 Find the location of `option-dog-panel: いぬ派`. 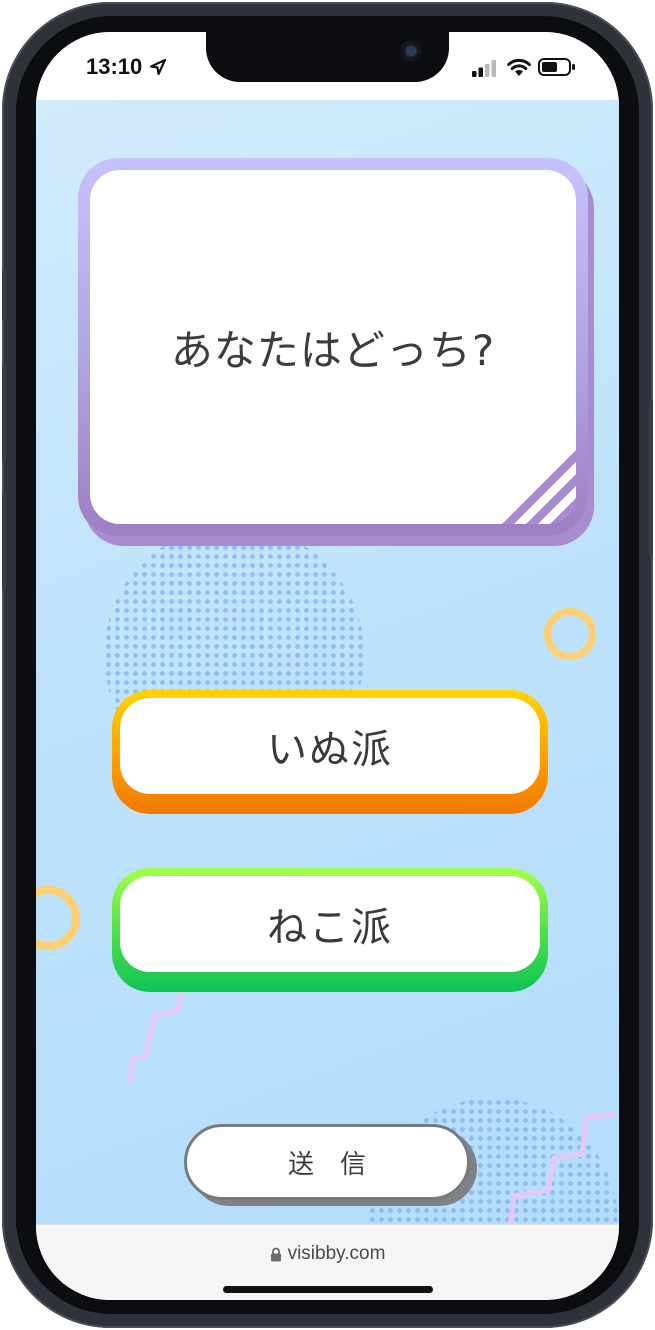

option-dog-panel: いぬ派 is located at coordinates (330, 746).